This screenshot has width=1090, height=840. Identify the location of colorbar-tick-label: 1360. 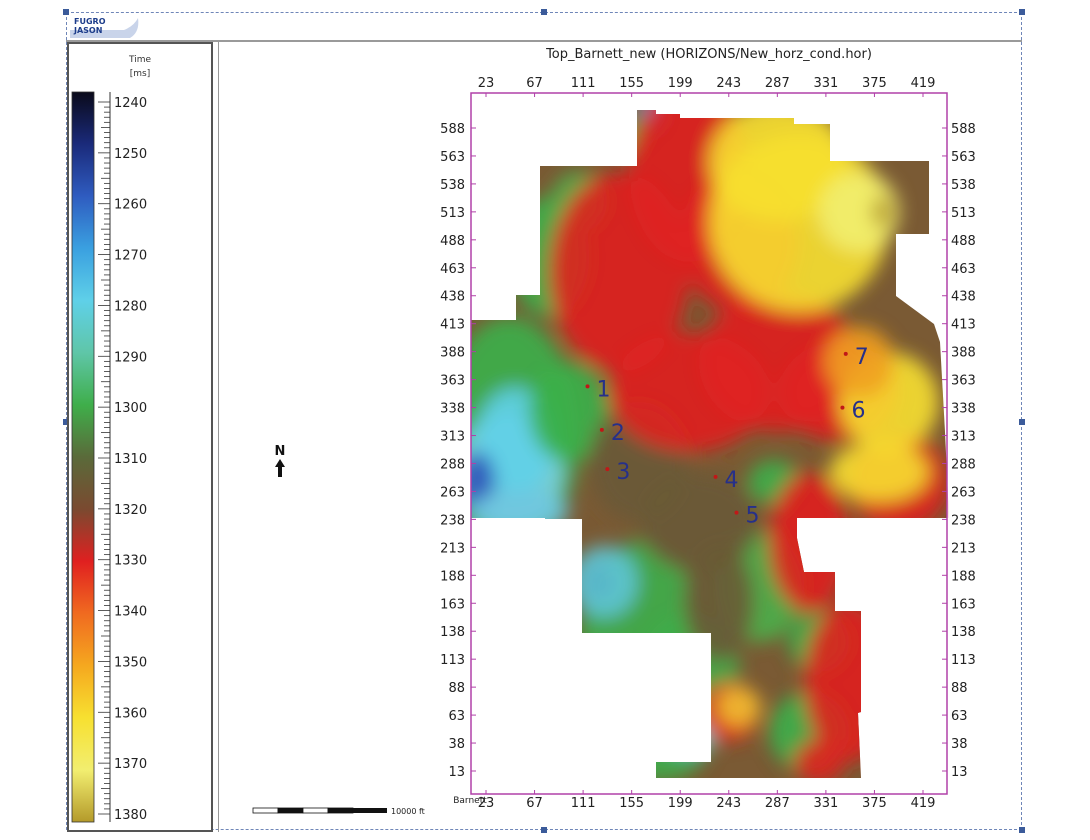
(130, 713).